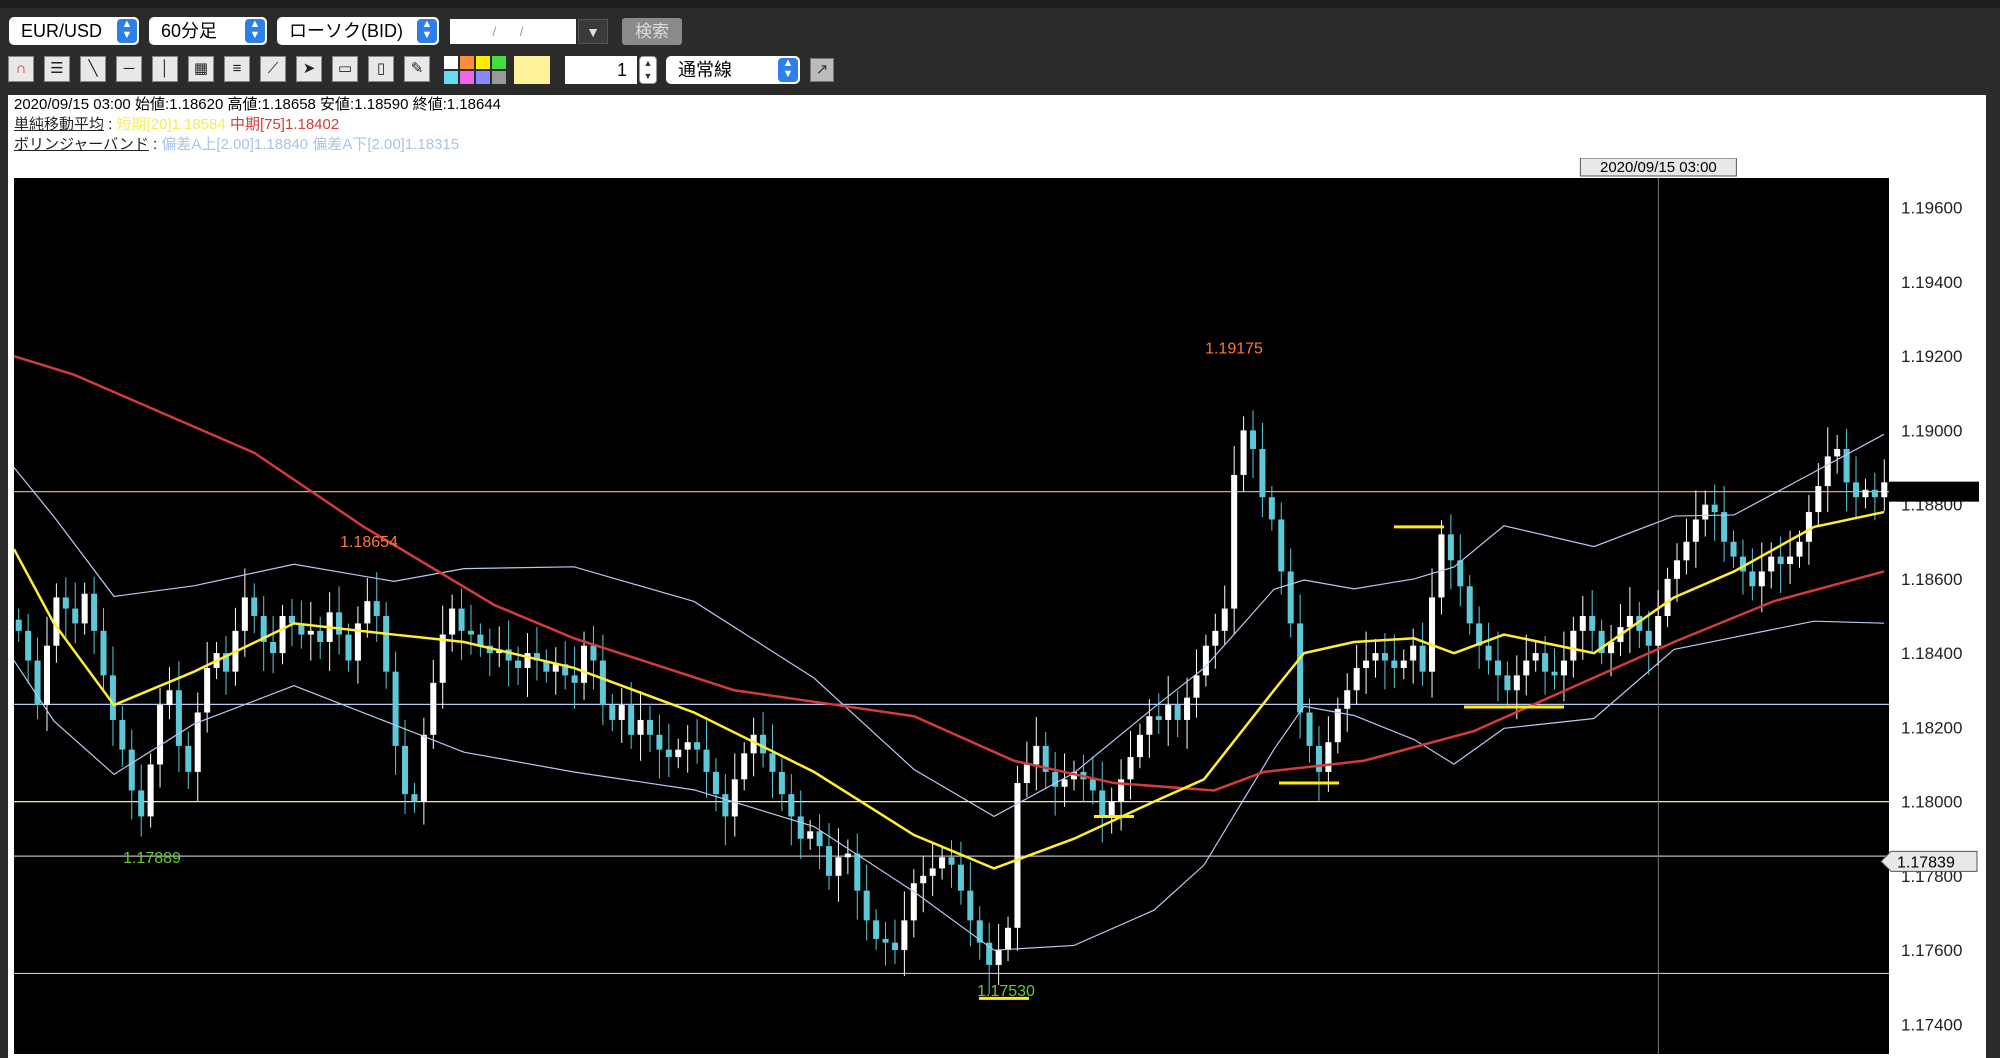  I want to click on grid-icon: ▦, so click(201, 69).